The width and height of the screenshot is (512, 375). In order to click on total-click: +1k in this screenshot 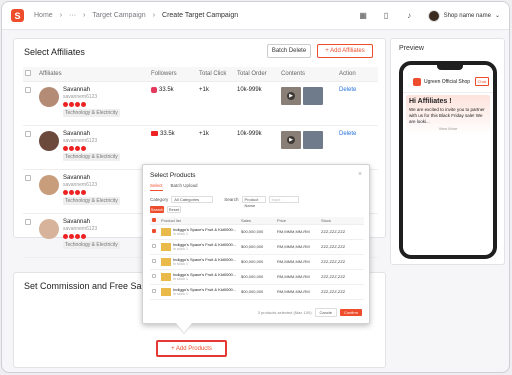, I will do `click(216, 103)`.